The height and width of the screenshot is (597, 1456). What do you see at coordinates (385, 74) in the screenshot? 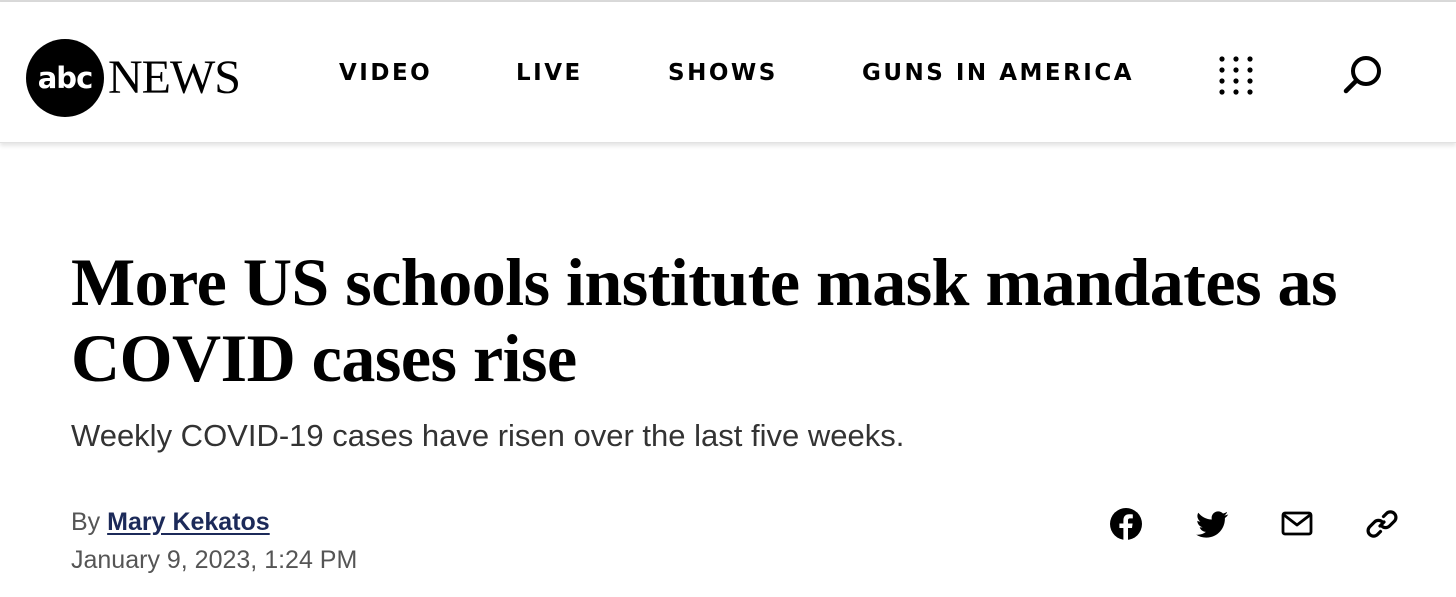
I see `nav-video: VIDEO` at bounding box center [385, 74].